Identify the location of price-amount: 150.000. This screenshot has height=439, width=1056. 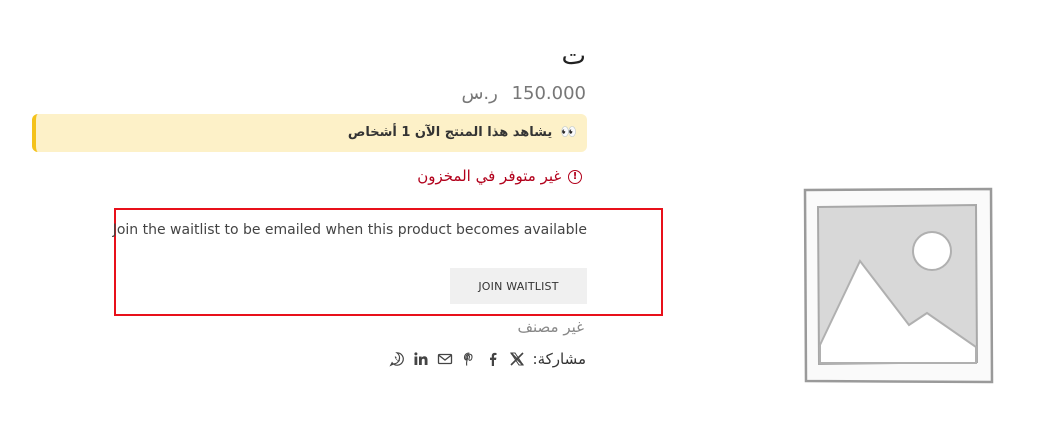
(548, 93).